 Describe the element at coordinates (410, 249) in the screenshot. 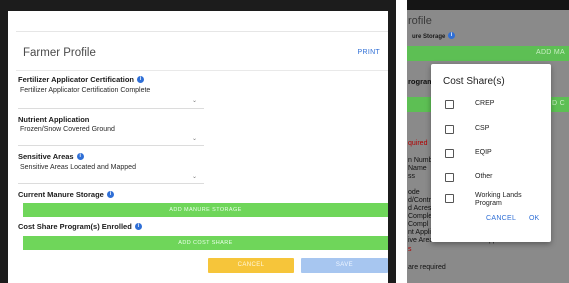

I see `background-line: s` at that location.